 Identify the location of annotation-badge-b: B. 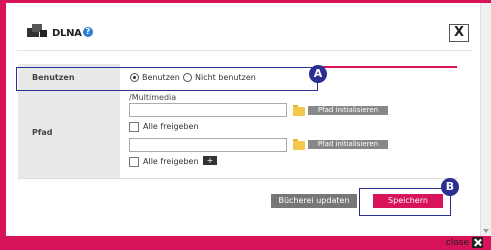
(450, 187).